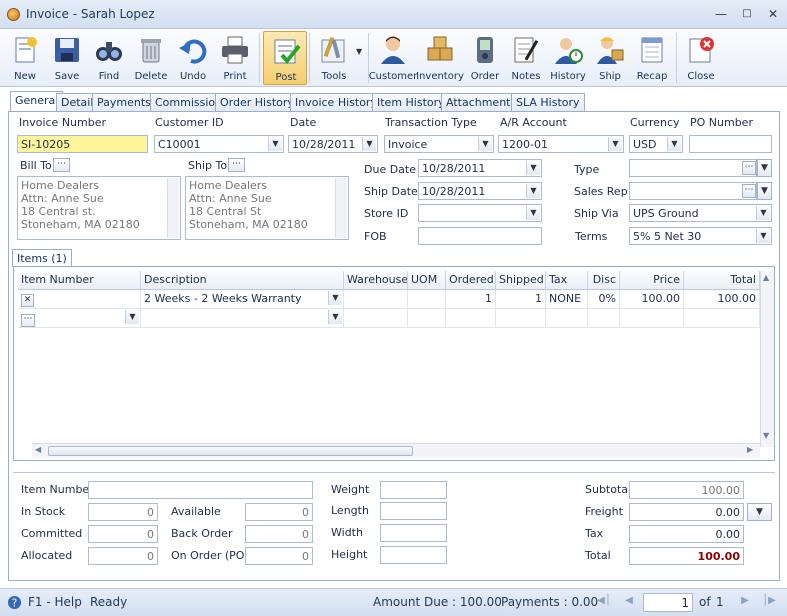 This screenshot has width=787, height=616. I want to click on tab-order-history: Order History, so click(257, 102).